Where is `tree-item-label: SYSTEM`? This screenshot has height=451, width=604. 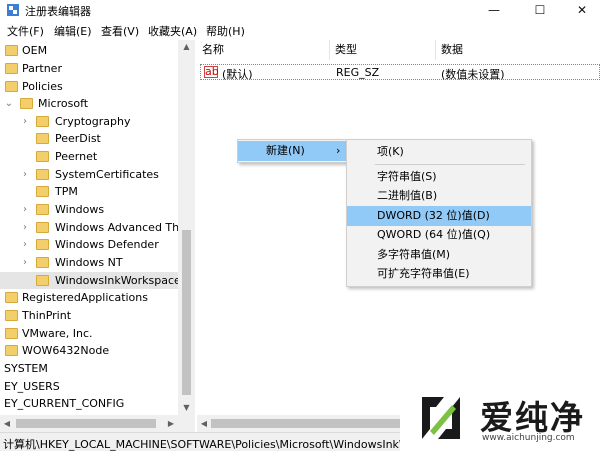
tree-item-label: SYSTEM is located at coordinates (26, 368).